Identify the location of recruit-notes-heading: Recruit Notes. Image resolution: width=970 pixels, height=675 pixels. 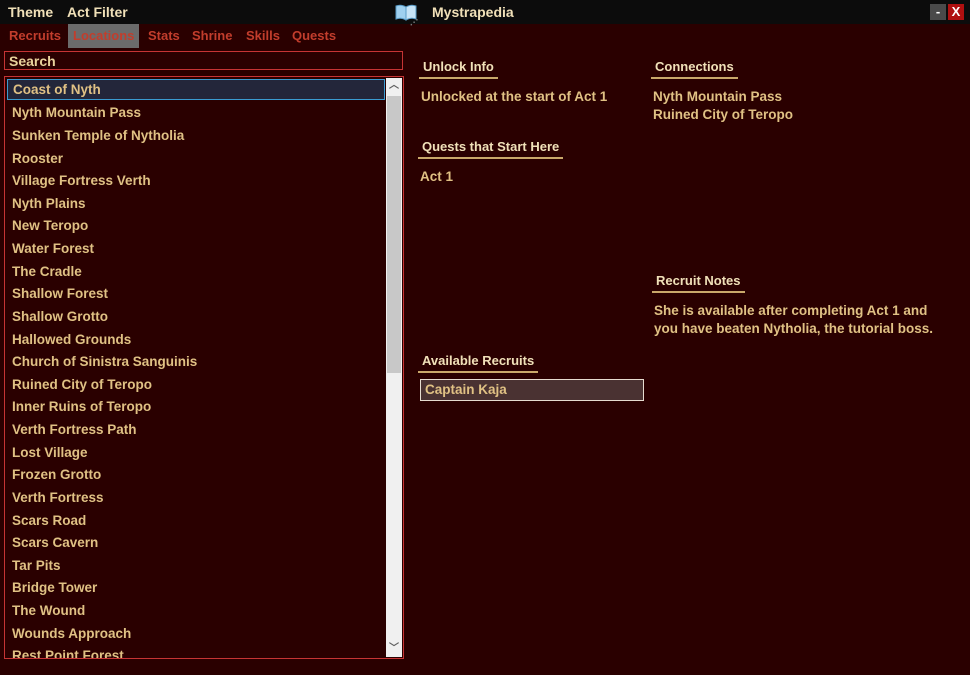
(698, 283).